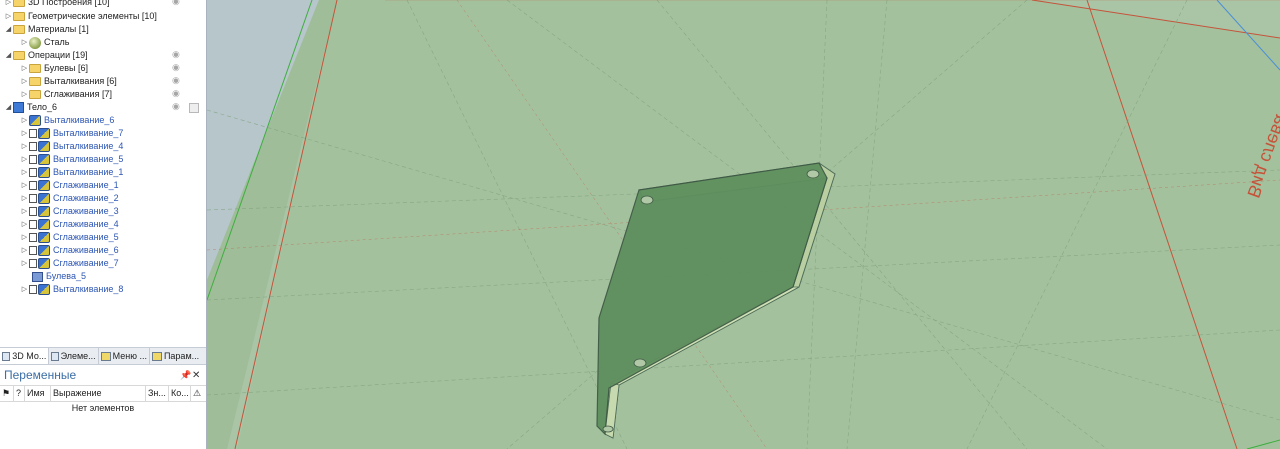 Image resolution: width=1280 pixels, height=449 pixels. What do you see at coordinates (194, 108) in the screenshot?
I see `body-state-icon` at bounding box center [194, 108].